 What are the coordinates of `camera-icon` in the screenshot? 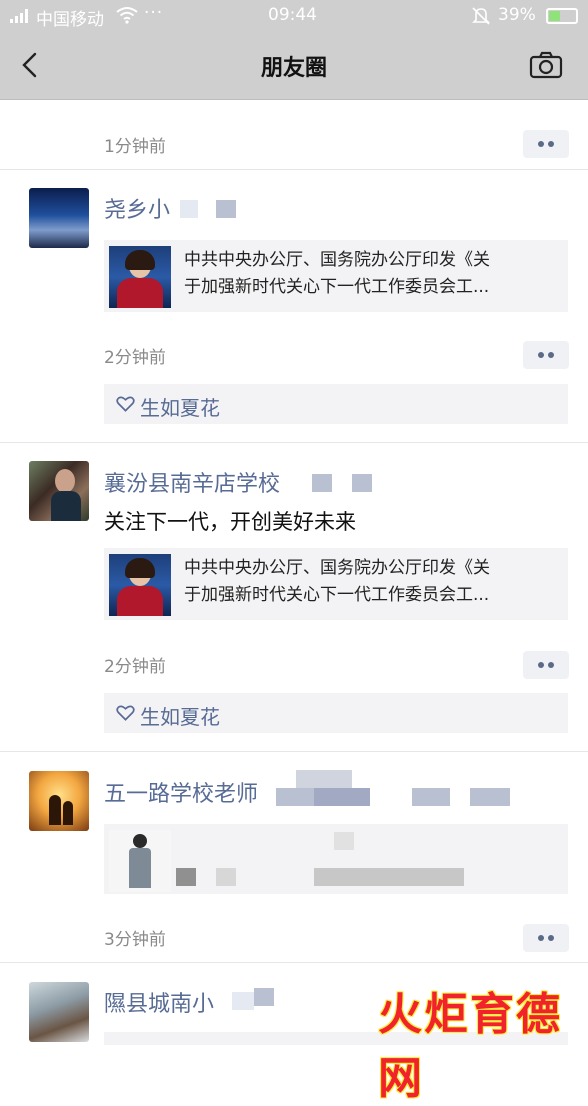 It's located at (546, 65).